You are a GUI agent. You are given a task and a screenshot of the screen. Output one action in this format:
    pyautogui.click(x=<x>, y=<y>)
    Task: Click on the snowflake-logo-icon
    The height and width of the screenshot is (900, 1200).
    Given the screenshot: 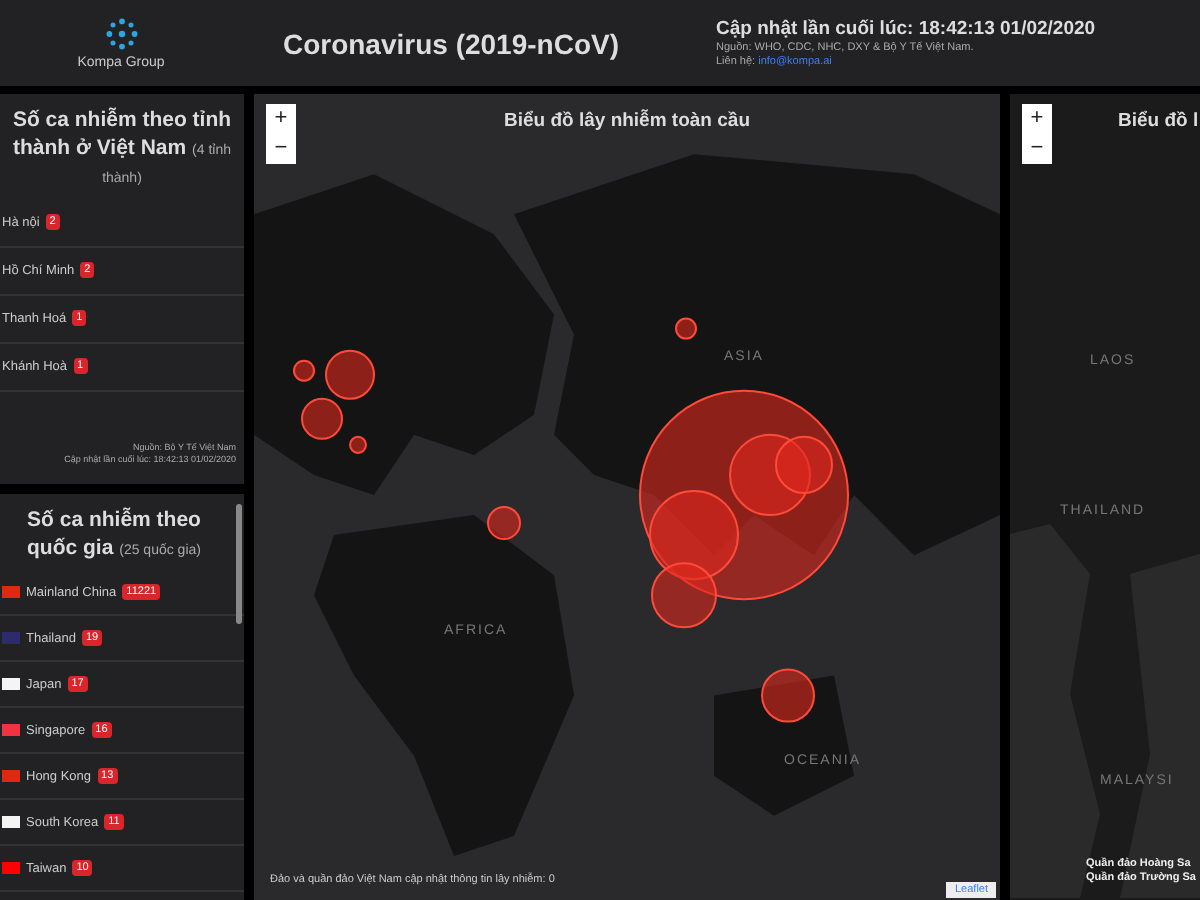 What is the action you would take?
    pyautogui.click(x=121, y=34)
    